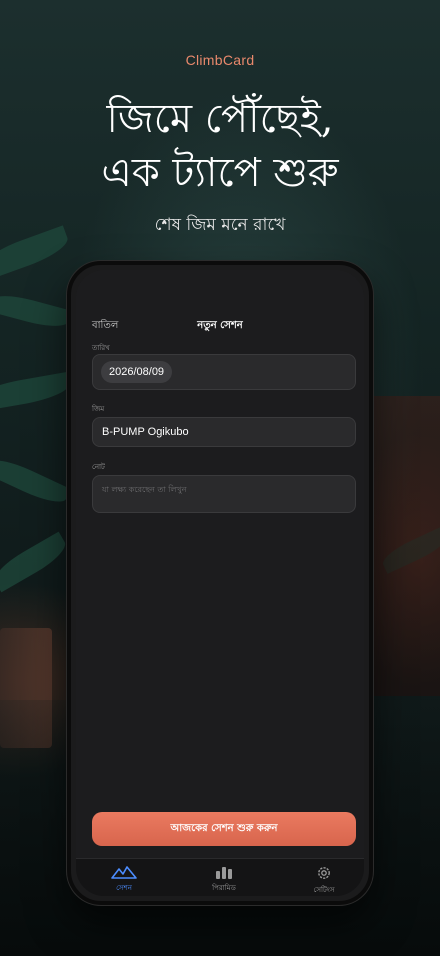 The image size is (440, 956). Describe the element at coordinates (220, 225) in the screenshot. I see `subheadline: শেষ জিম মনে রাখে` at that location.